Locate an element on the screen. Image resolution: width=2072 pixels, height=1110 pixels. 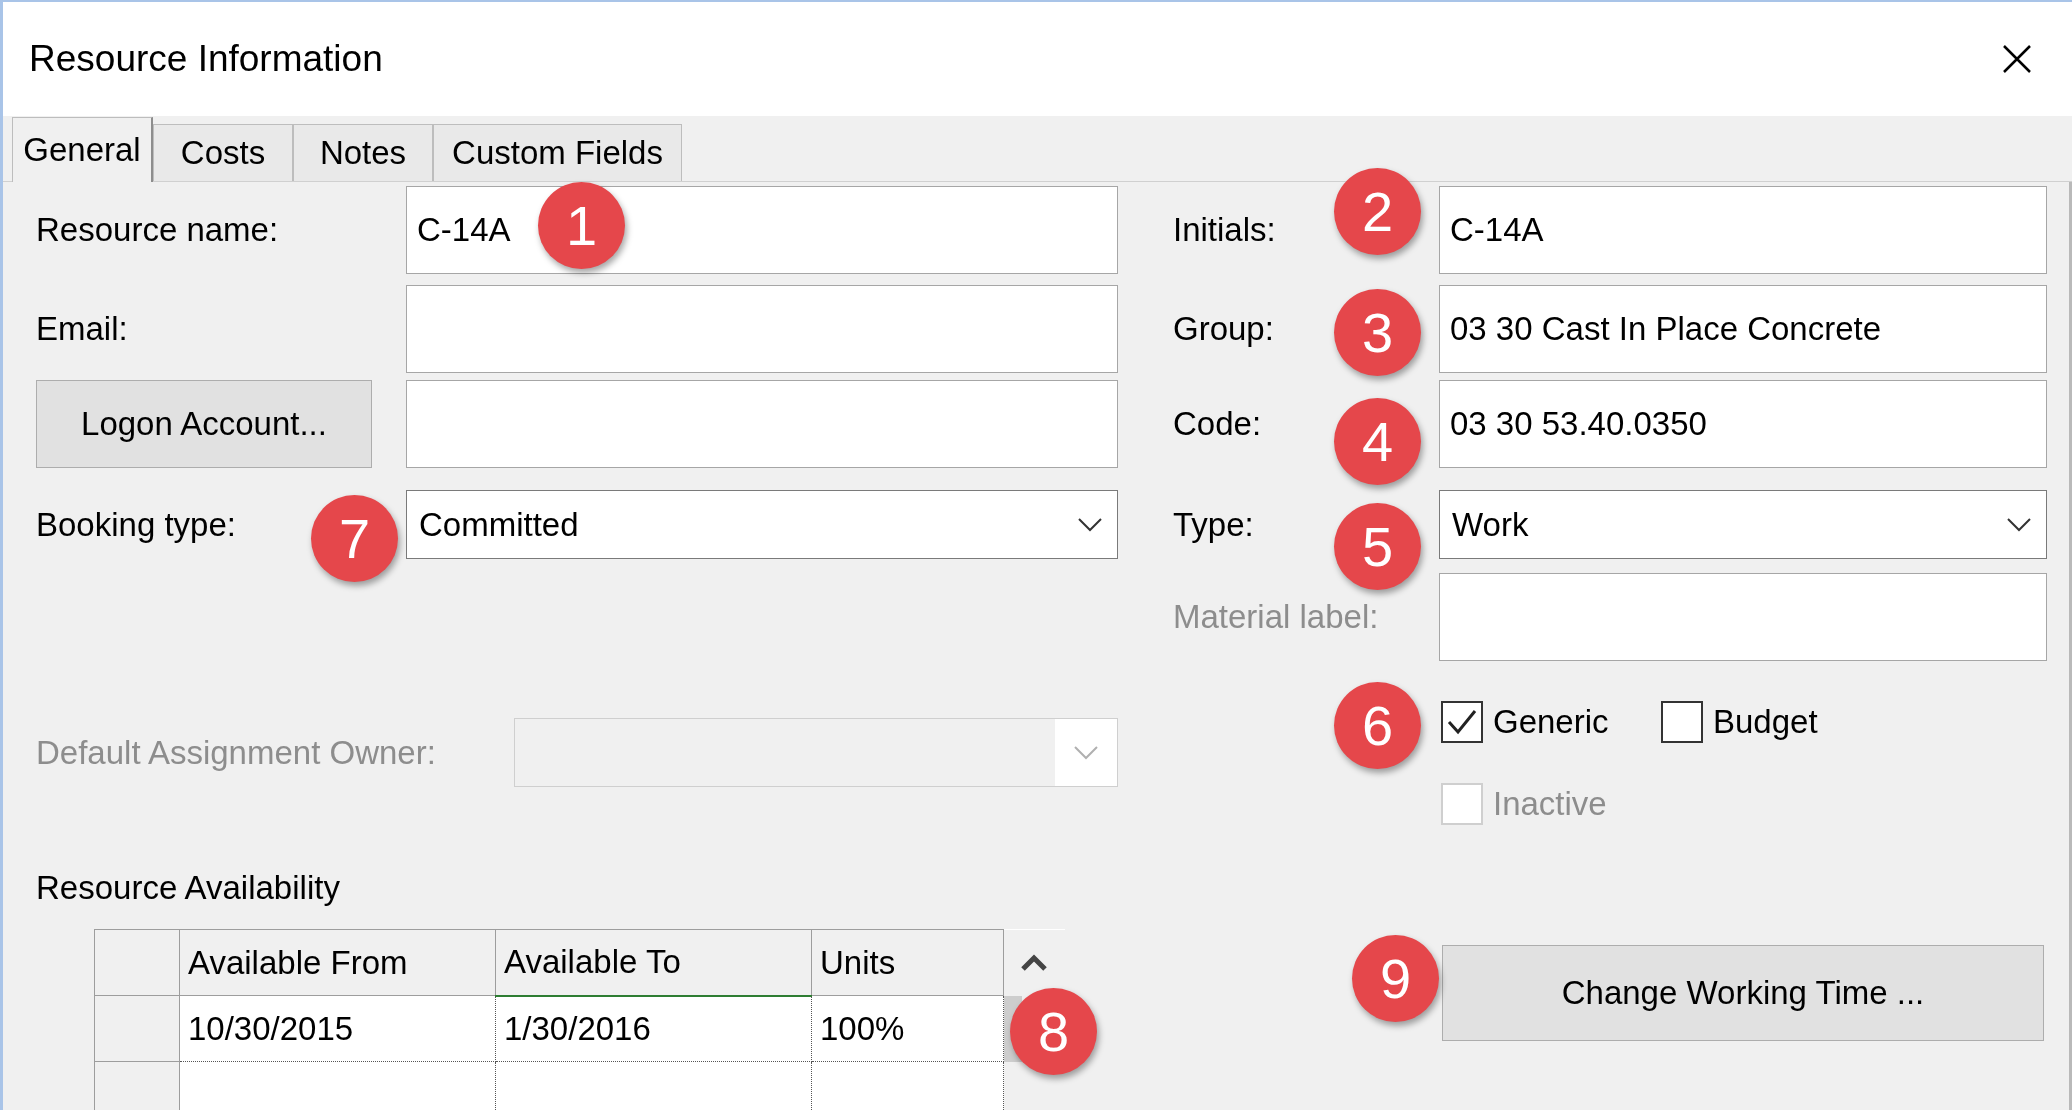
table-cell: 1/30/2016 is located at coordinates (653, 1028).